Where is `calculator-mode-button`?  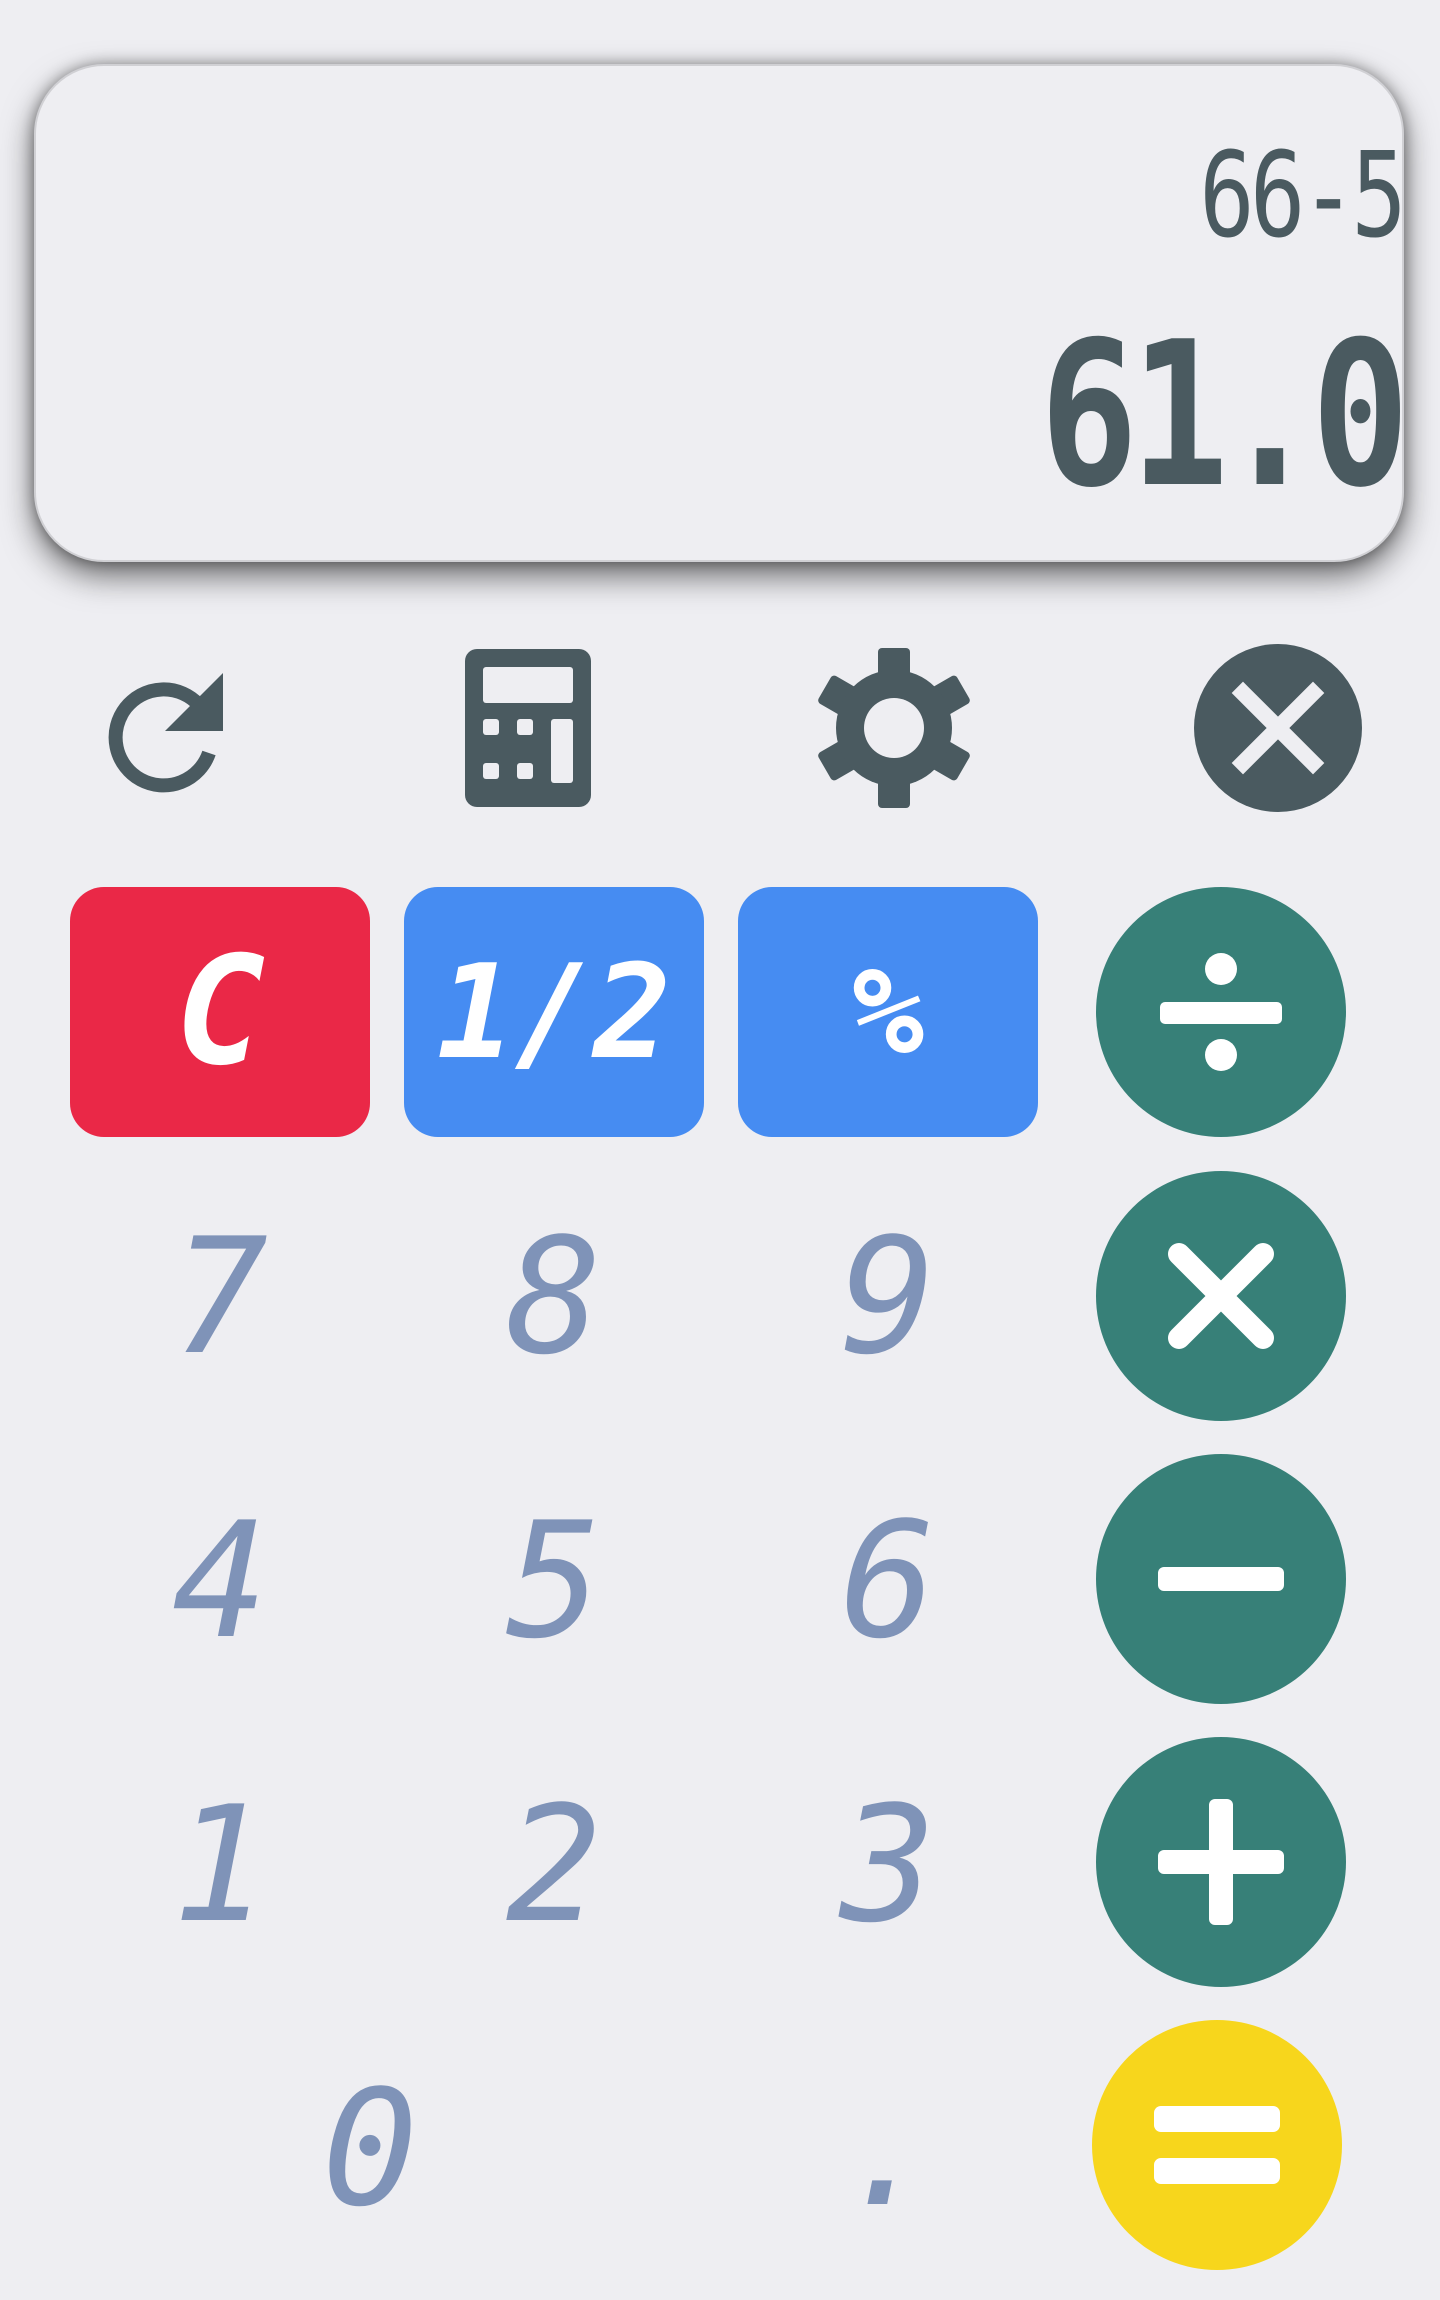
calculator-mode-button is located at coordinates (528, 728).